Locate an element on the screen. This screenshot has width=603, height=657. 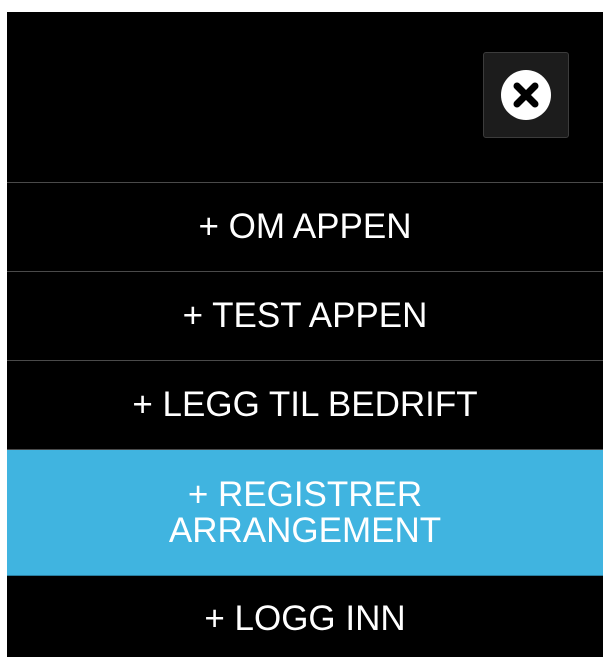
menu-item-om-appen: + OM APPEN is located at coordinates (305, 227).